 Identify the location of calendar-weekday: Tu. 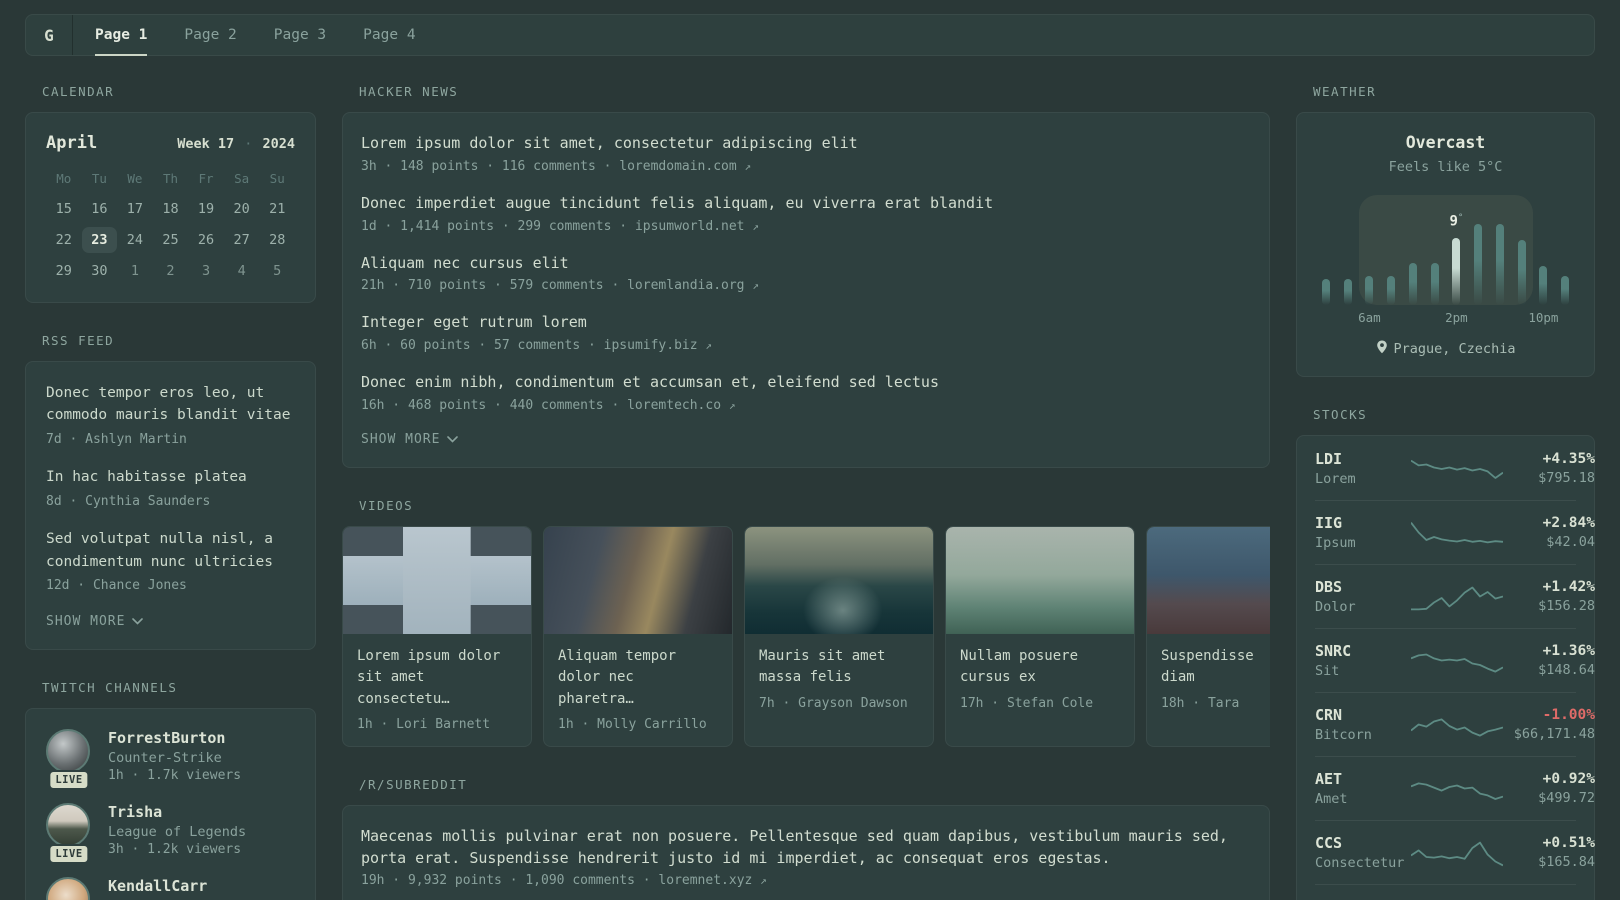
(99, 178).